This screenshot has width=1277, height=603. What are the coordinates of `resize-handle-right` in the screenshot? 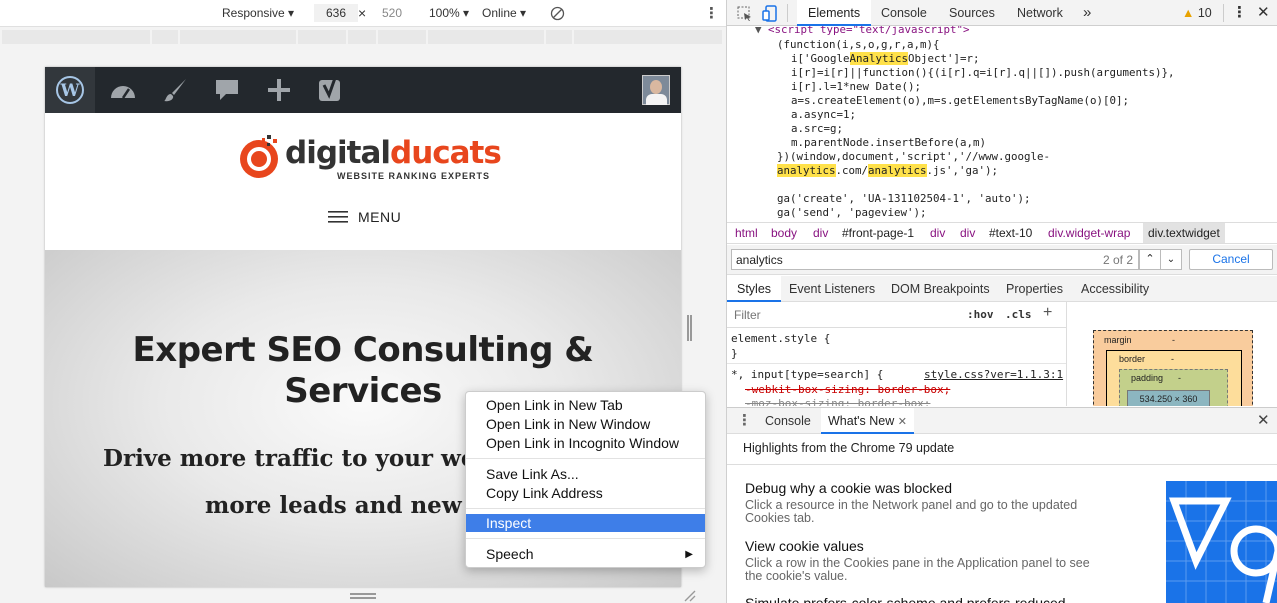 It's located at (689, 328).